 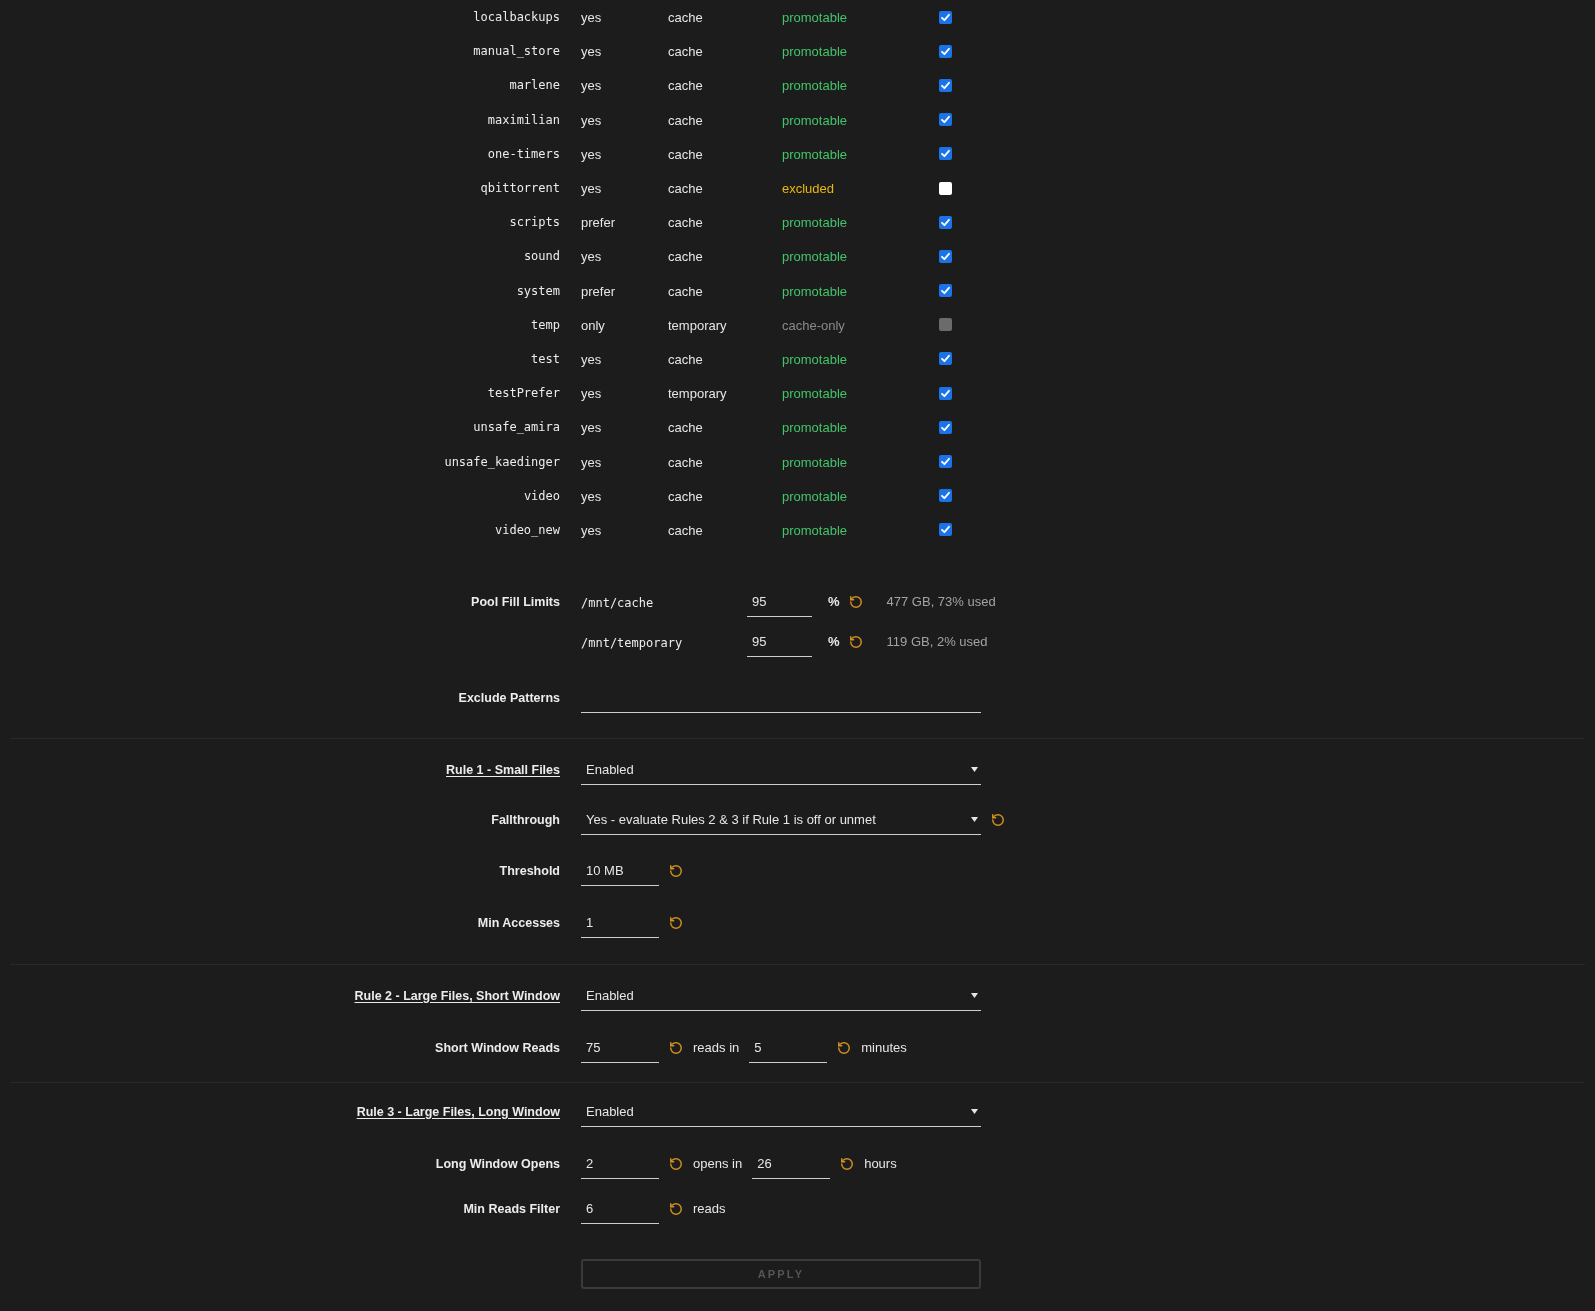 I want to click on text-field: 1, so click(x=620, y=923).